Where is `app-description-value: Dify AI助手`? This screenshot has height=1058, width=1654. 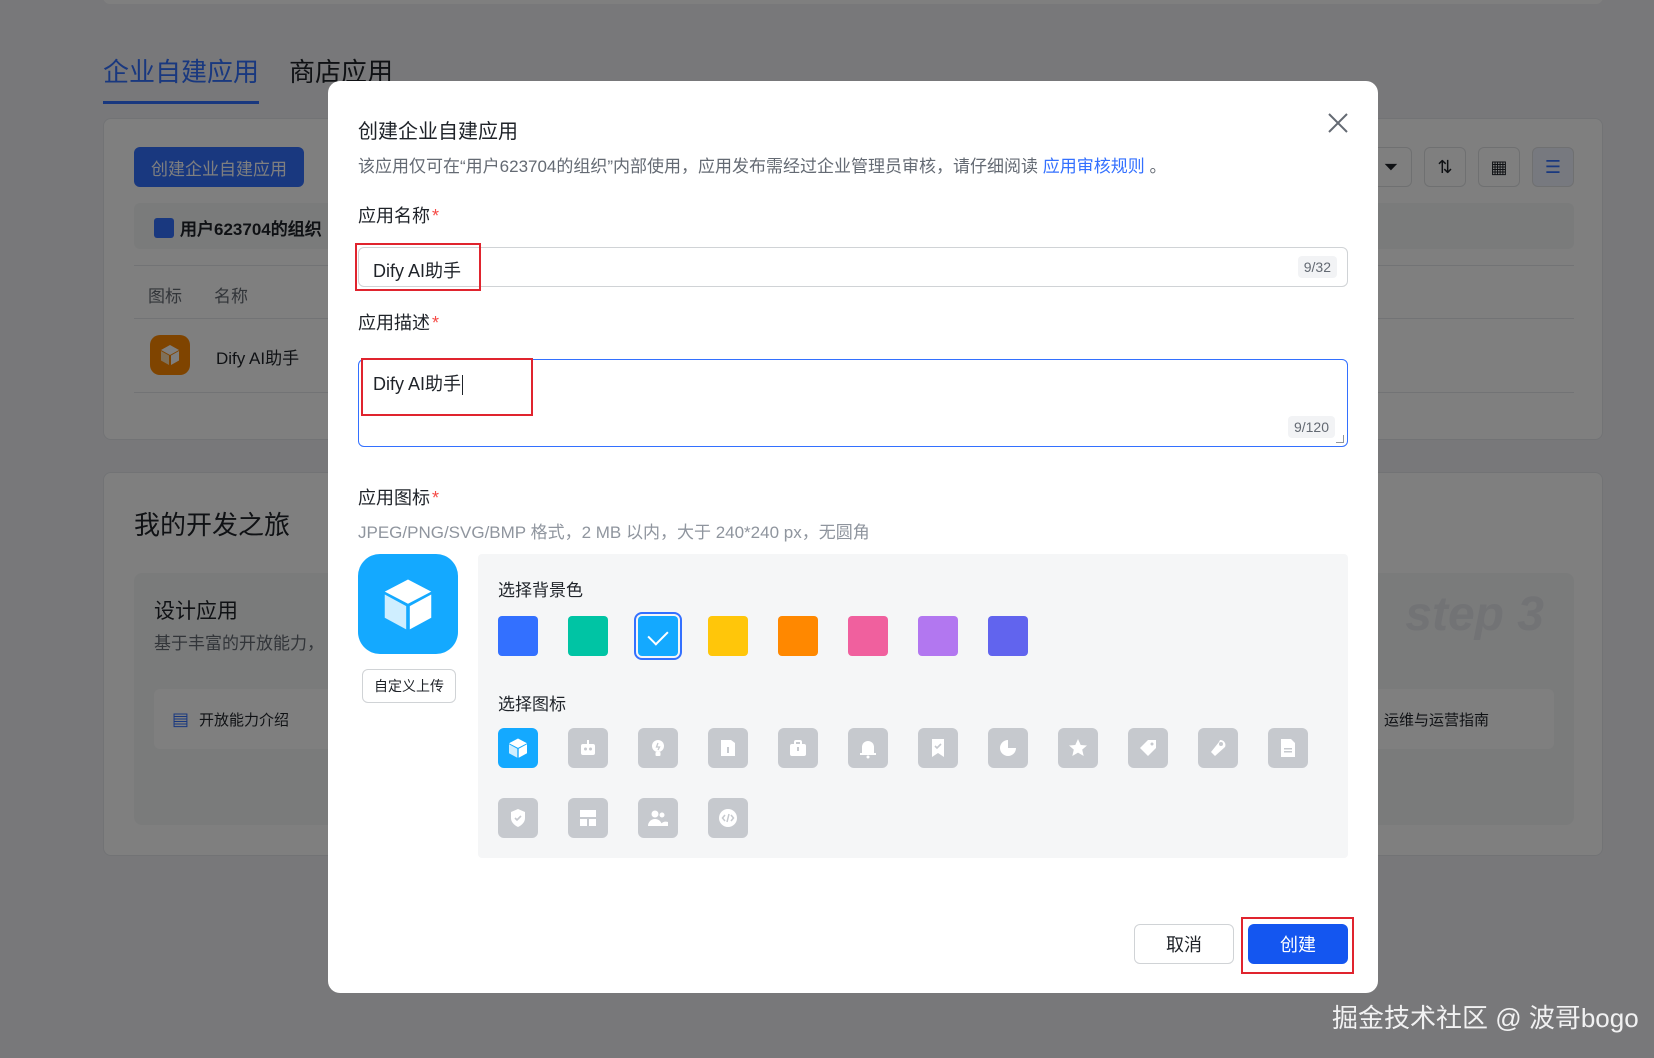
app-description-value: Dify AI助手 is located at coordinates (417, 384).